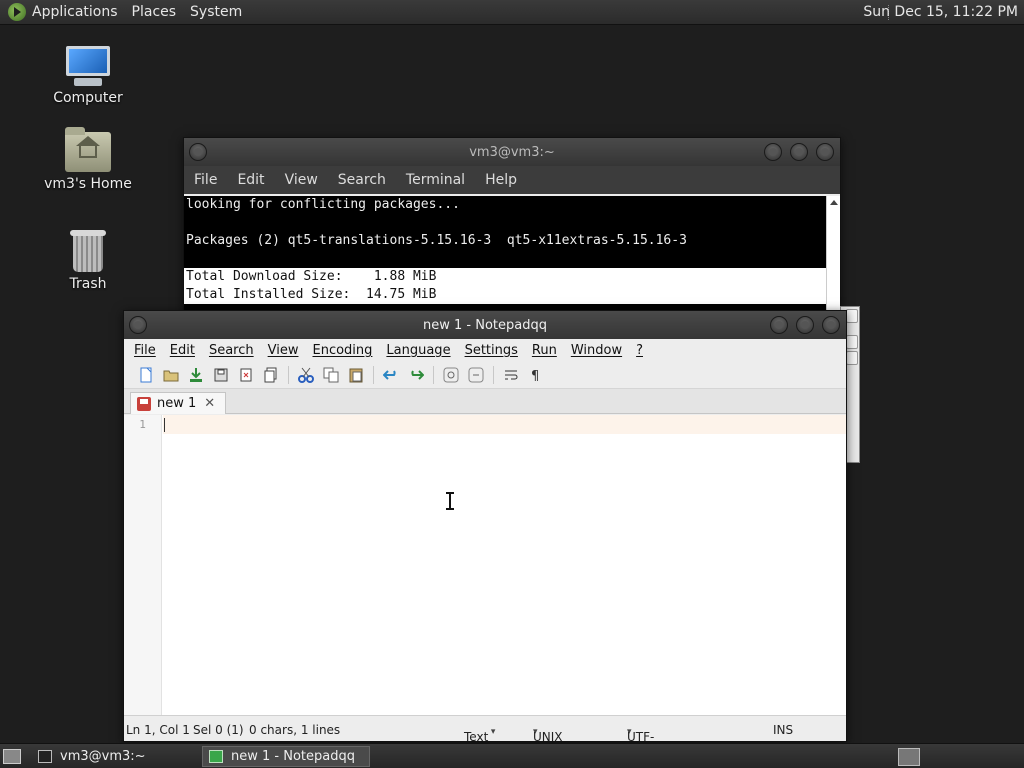 Image resolution: width=1024 pixels, height=768 pixels. I want to click on notepadqq-toolbar: ¶, so click(485, 375).